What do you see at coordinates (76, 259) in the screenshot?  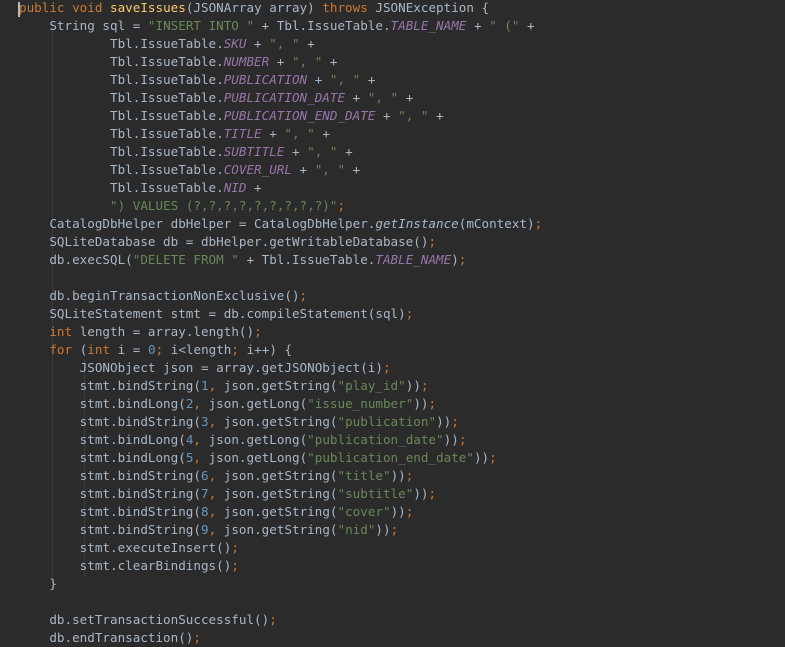 I see `code-token: db.execSQL(` at bounding box center [76, 259].